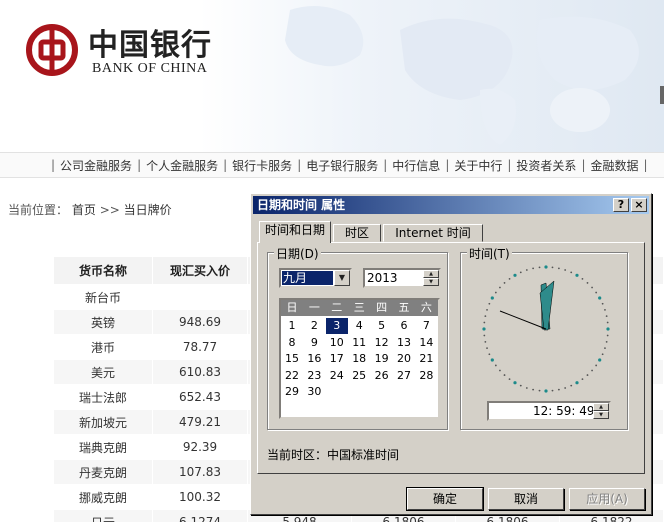  I want to click on calendar-day: 29, so click(292, 392).